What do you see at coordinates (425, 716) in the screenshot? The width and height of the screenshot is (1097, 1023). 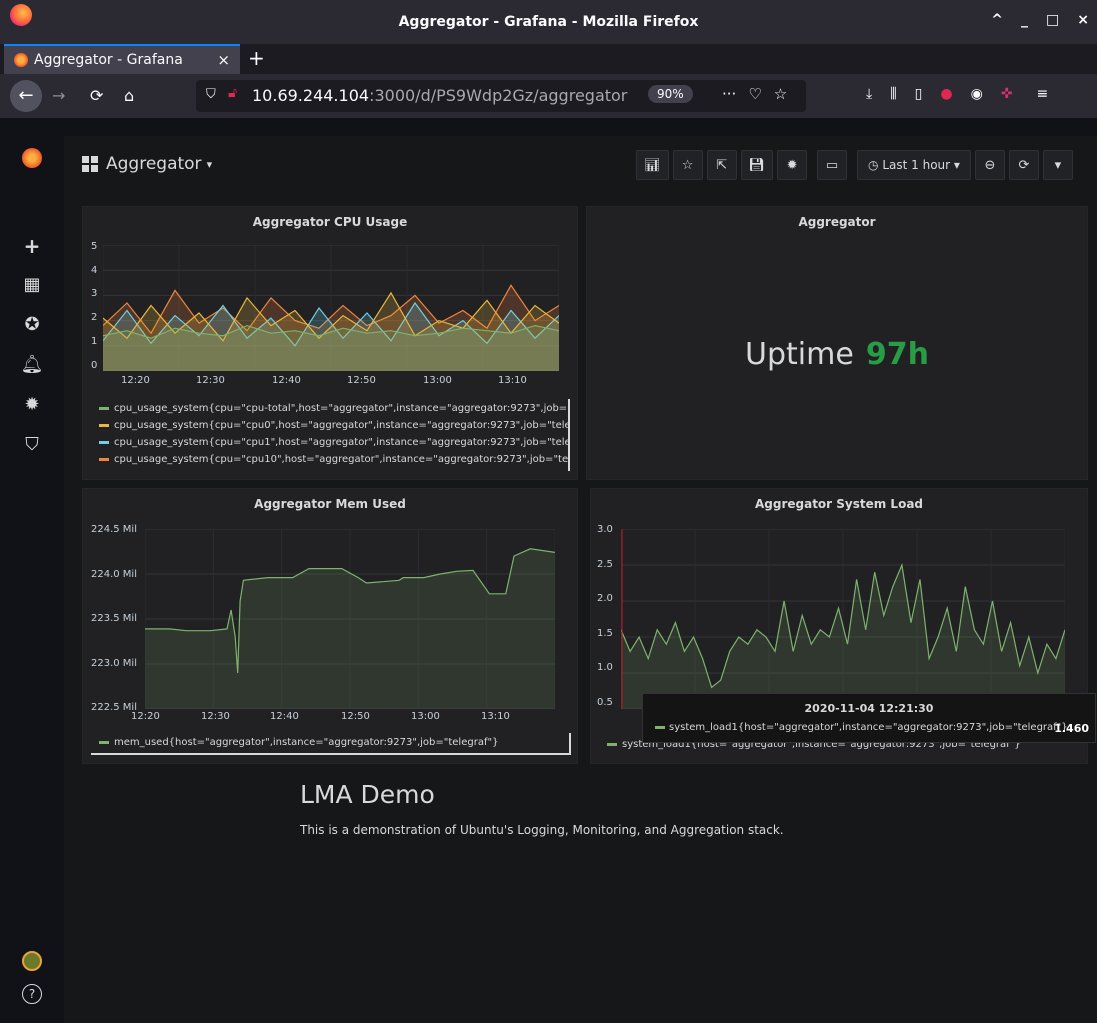 I see `x-tick: 13:00` at bounding box center [425, 716].